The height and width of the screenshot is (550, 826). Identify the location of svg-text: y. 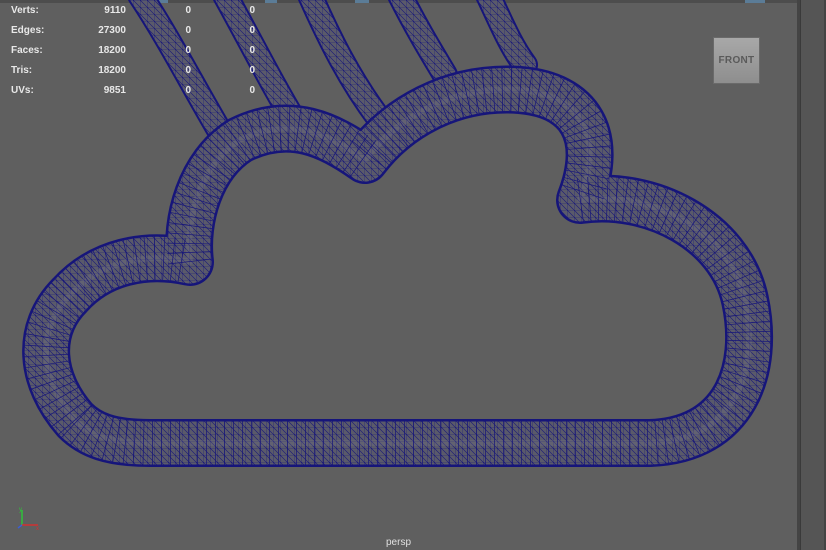
(20, 510).